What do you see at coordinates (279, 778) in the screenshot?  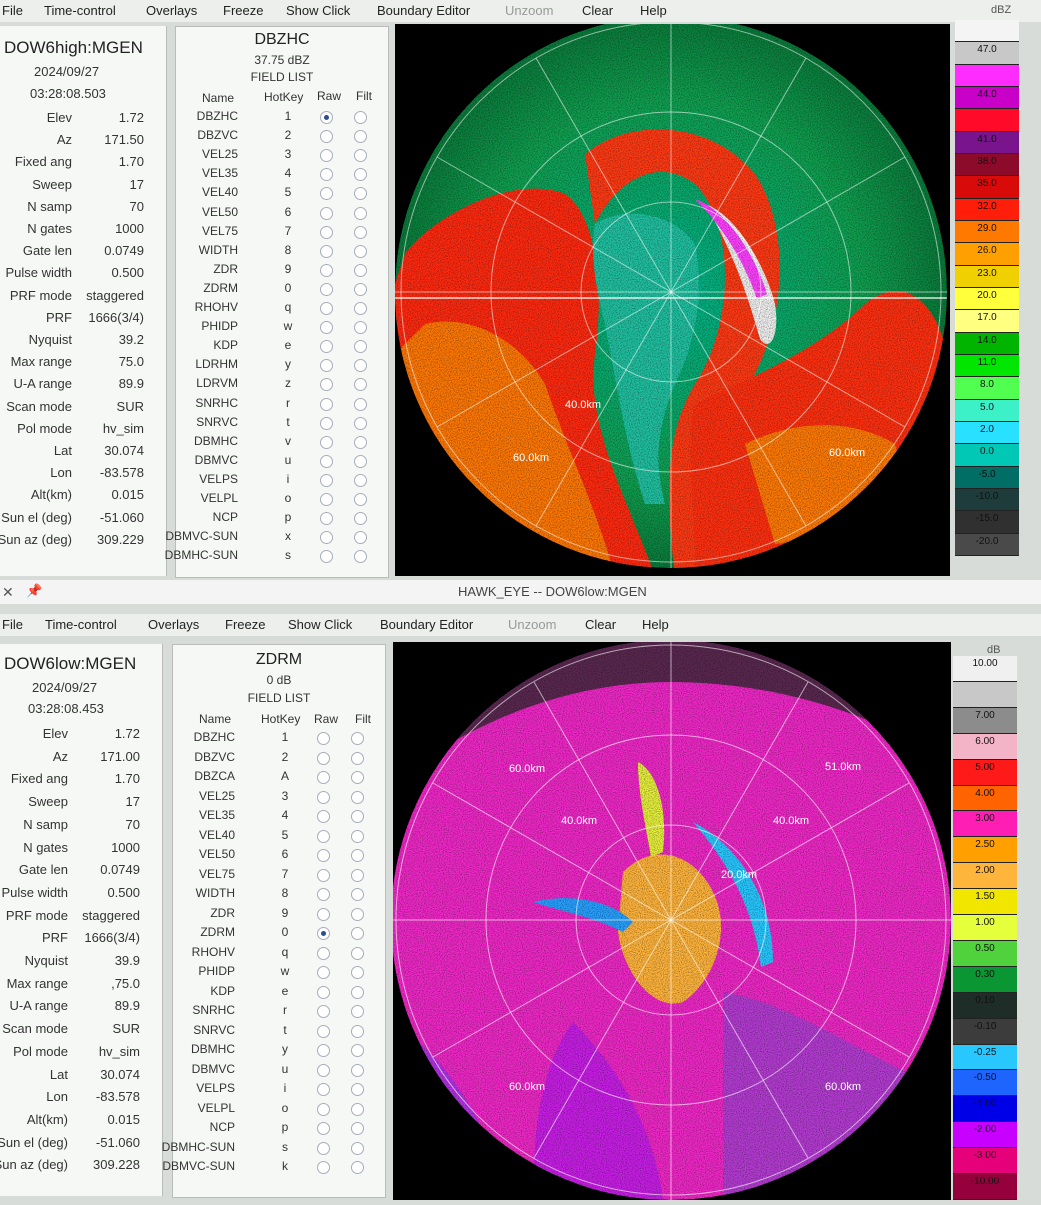 I see `field-row: DBZCA A` at bounding box center [279, 778].